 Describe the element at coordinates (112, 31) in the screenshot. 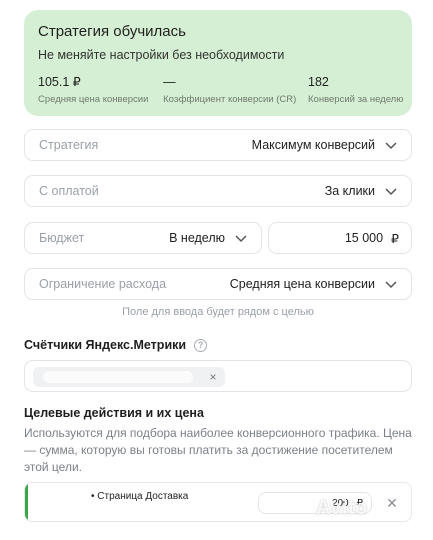

I see `status-title: Стратегия обучилась` at that location.